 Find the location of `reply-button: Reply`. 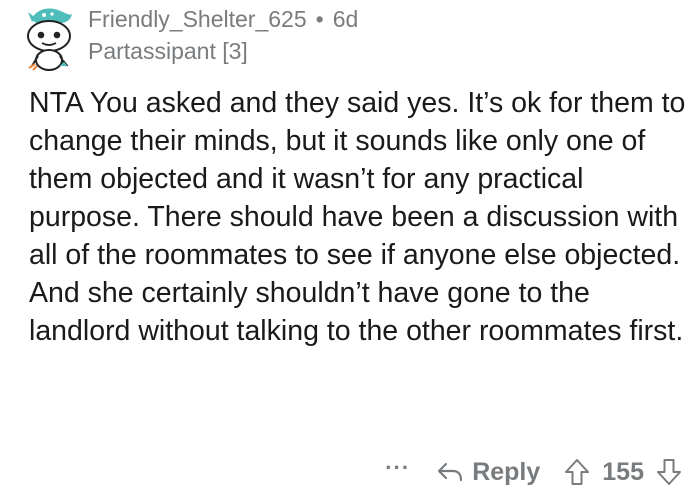

reply-button: Reply is located at coordinates (488, 472).